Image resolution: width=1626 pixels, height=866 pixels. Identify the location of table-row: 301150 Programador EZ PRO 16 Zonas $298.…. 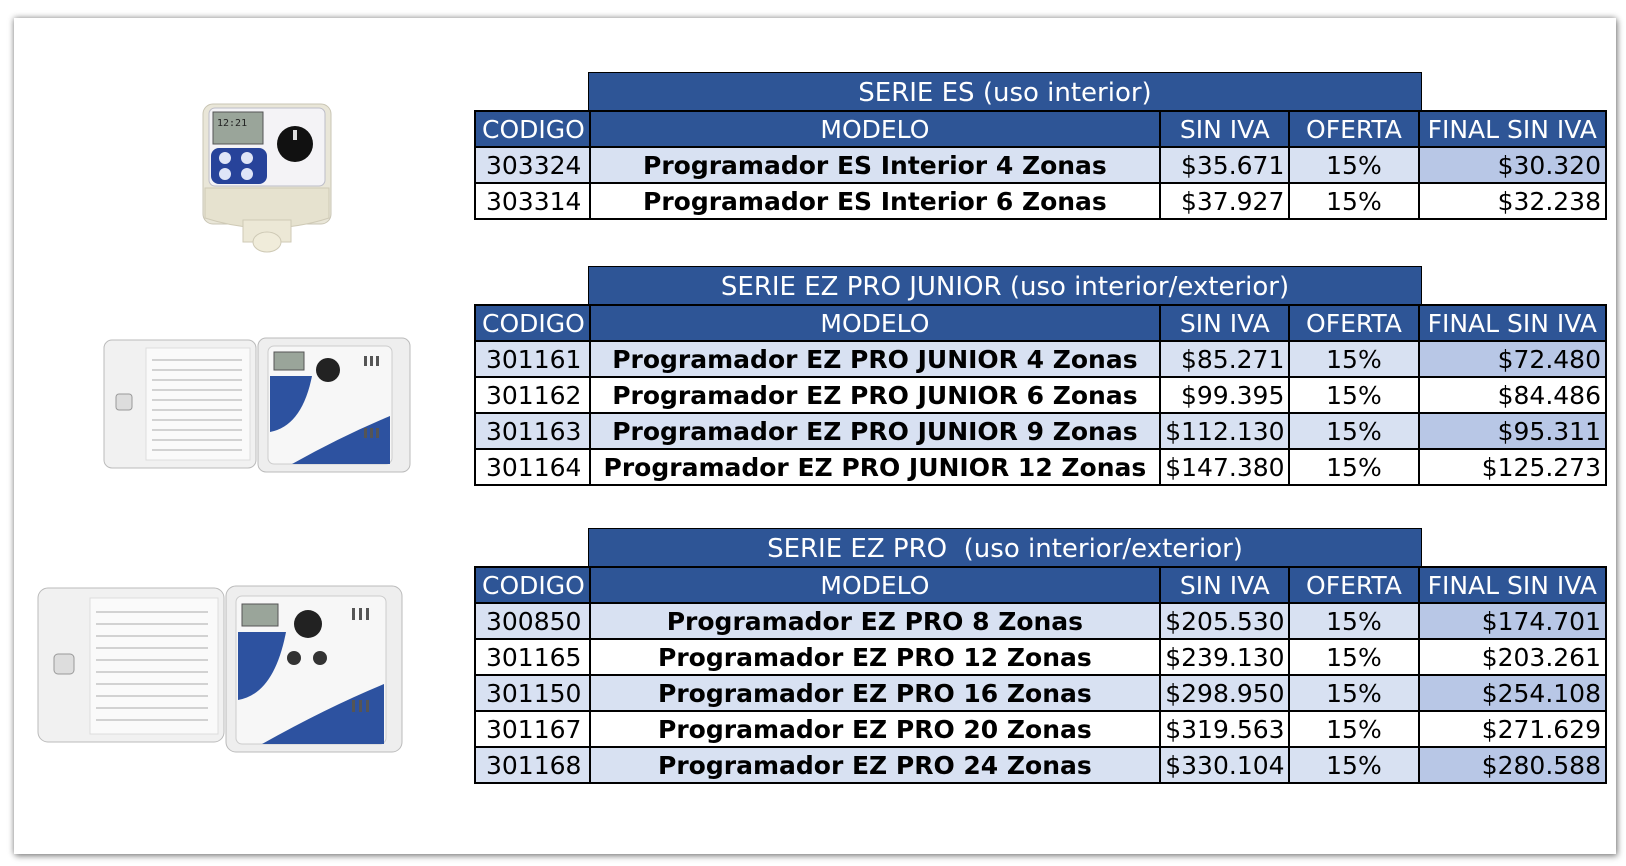
(1040, 693).